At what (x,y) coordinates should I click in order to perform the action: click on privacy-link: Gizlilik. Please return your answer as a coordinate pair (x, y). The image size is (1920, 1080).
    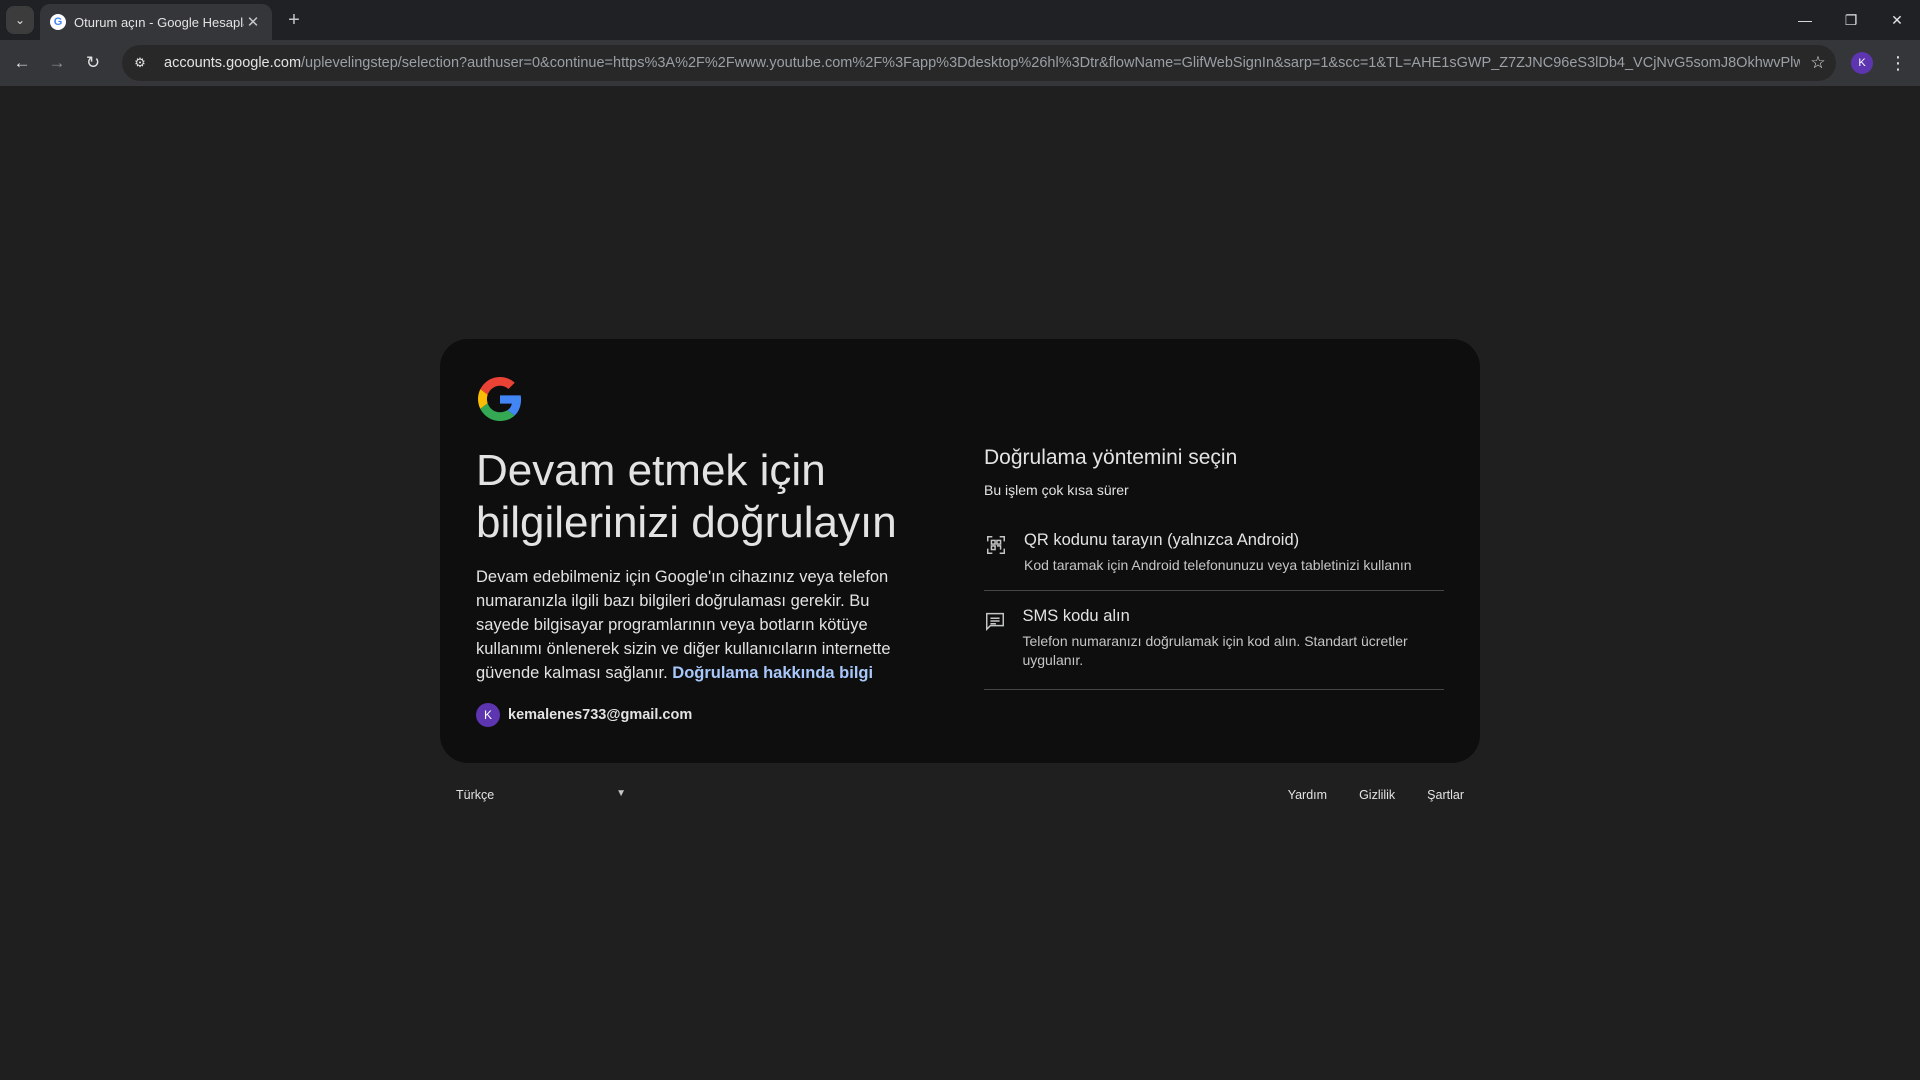
    Looking at the image, I should click on (1377, 795).